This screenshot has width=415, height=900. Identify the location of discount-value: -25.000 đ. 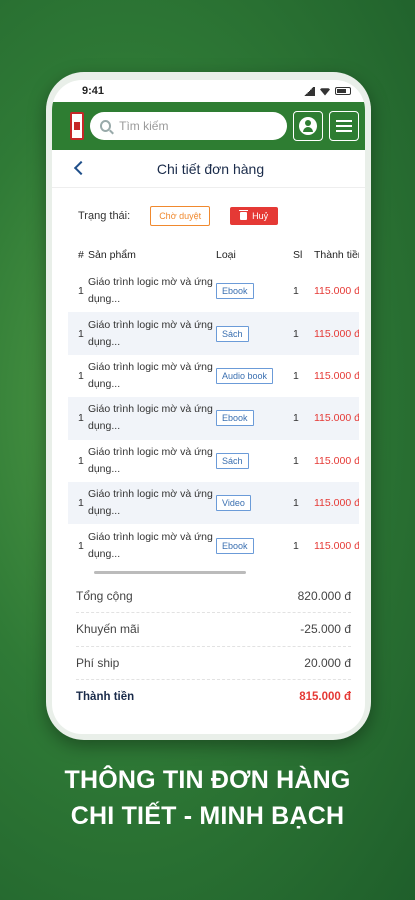
(325, 629).